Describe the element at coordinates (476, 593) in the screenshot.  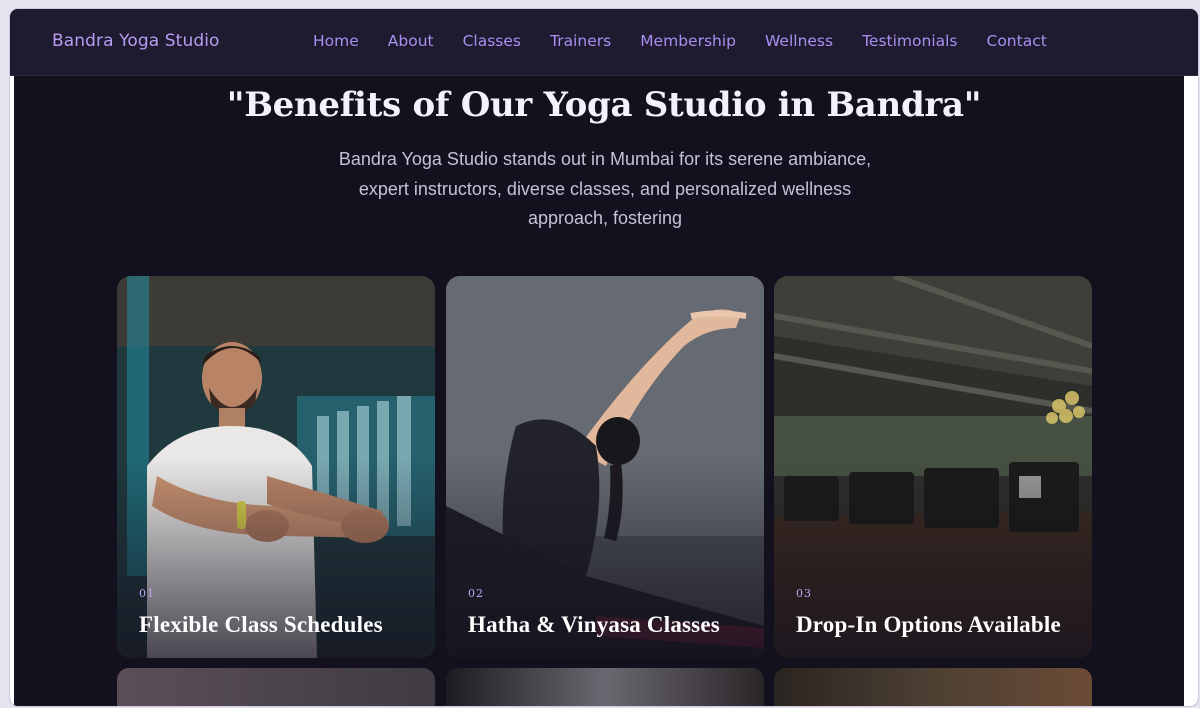
I see `card-number: 02` at that location.